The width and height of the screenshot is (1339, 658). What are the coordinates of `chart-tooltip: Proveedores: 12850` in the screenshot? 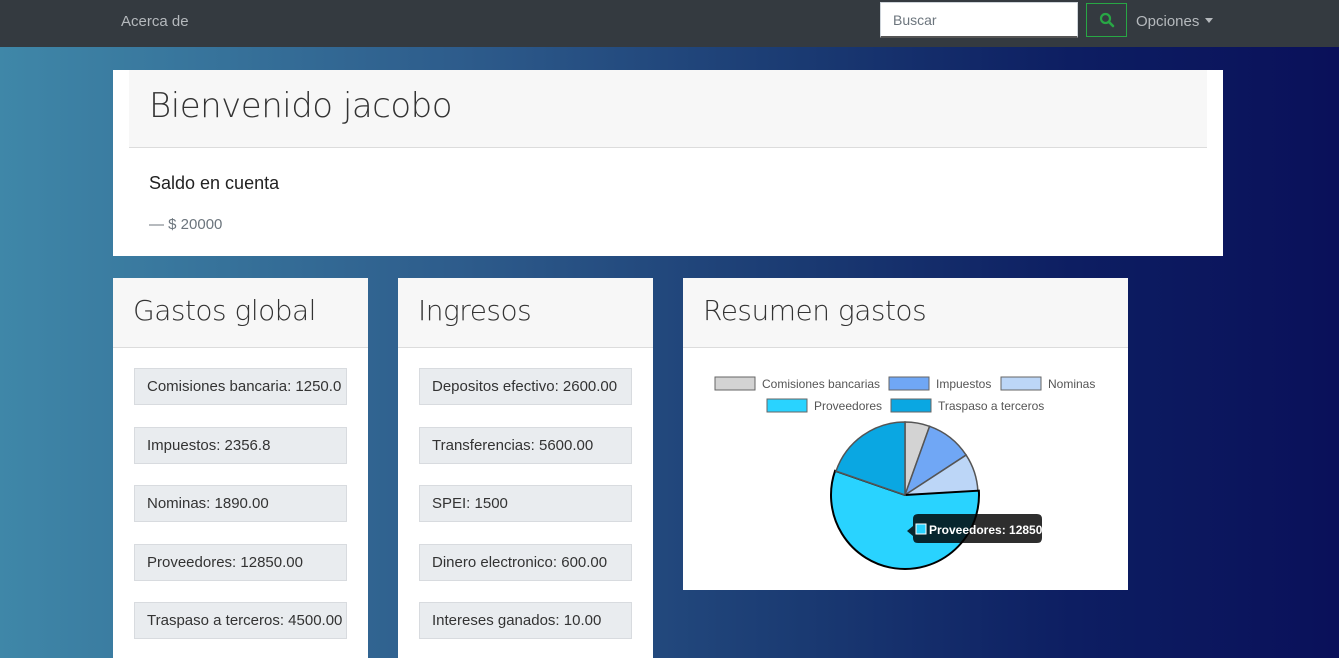 It's located at (975, 528).